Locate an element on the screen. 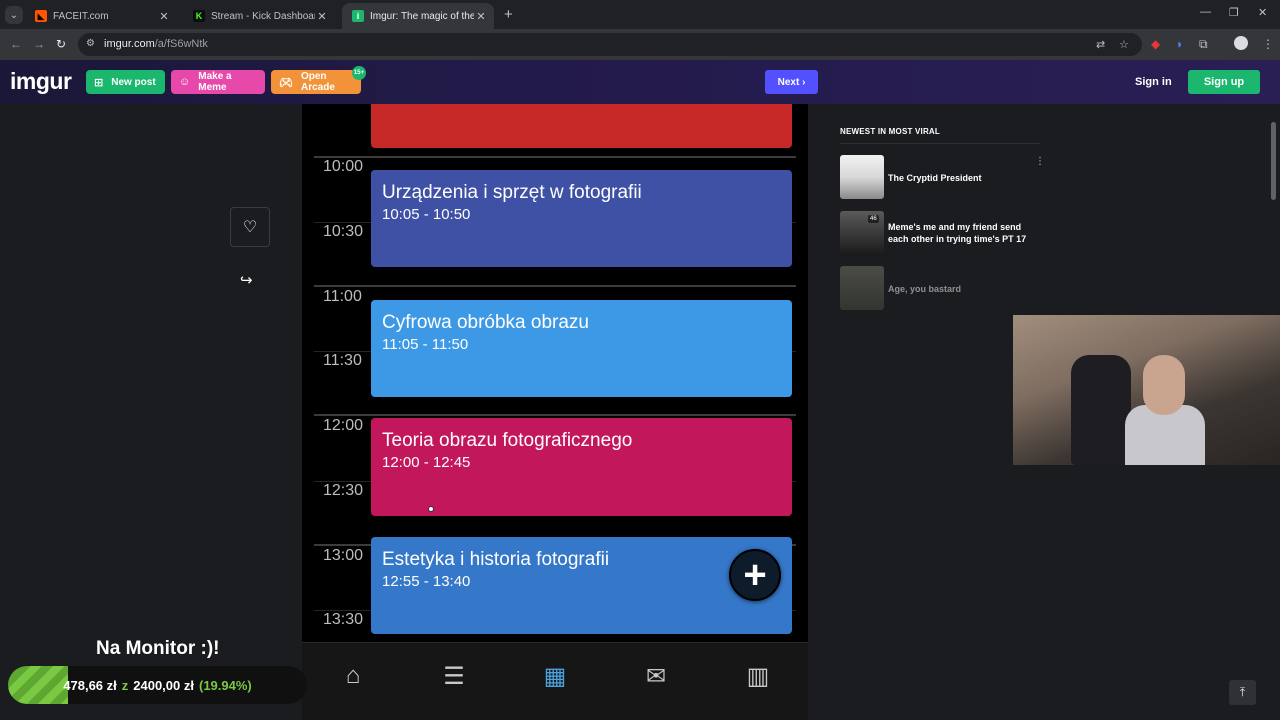 This screenshot has width=1280, height=720. time-label: 13:30 is located at coordinates (343, 619).